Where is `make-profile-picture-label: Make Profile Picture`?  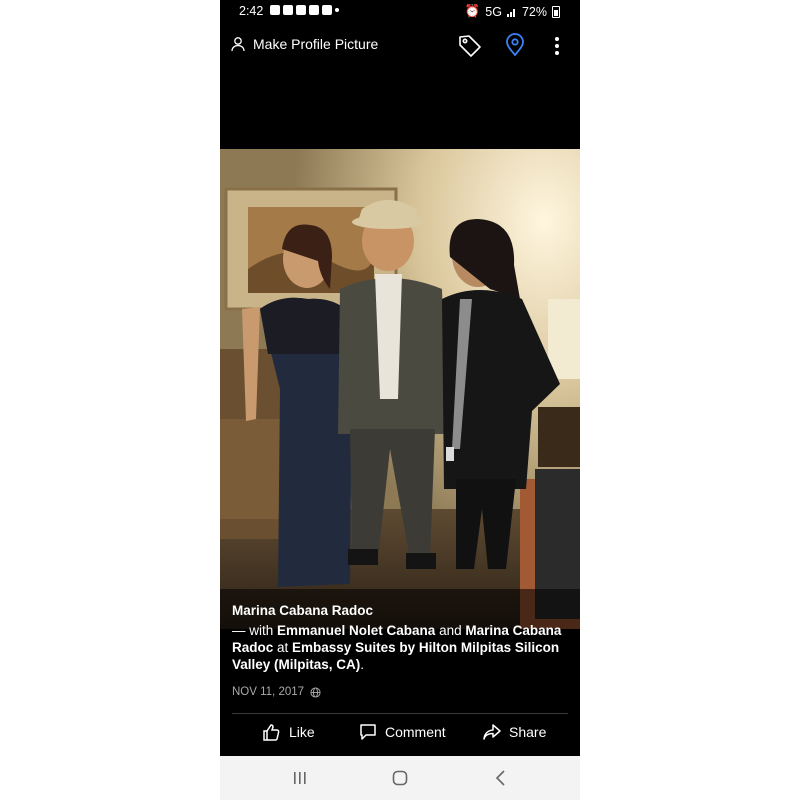 make-profile-picture-label: Make Profile Picture is located at coordinates (316, 44).